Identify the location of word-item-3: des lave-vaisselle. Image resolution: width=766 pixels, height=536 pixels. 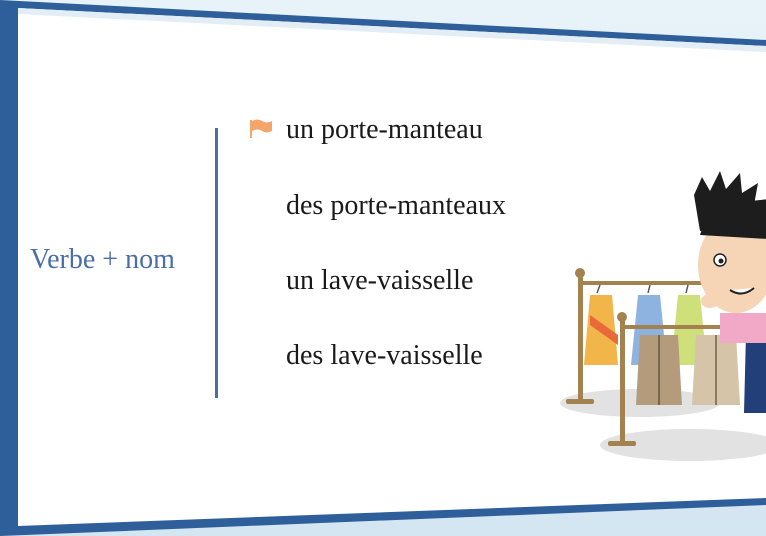
(384, 356).